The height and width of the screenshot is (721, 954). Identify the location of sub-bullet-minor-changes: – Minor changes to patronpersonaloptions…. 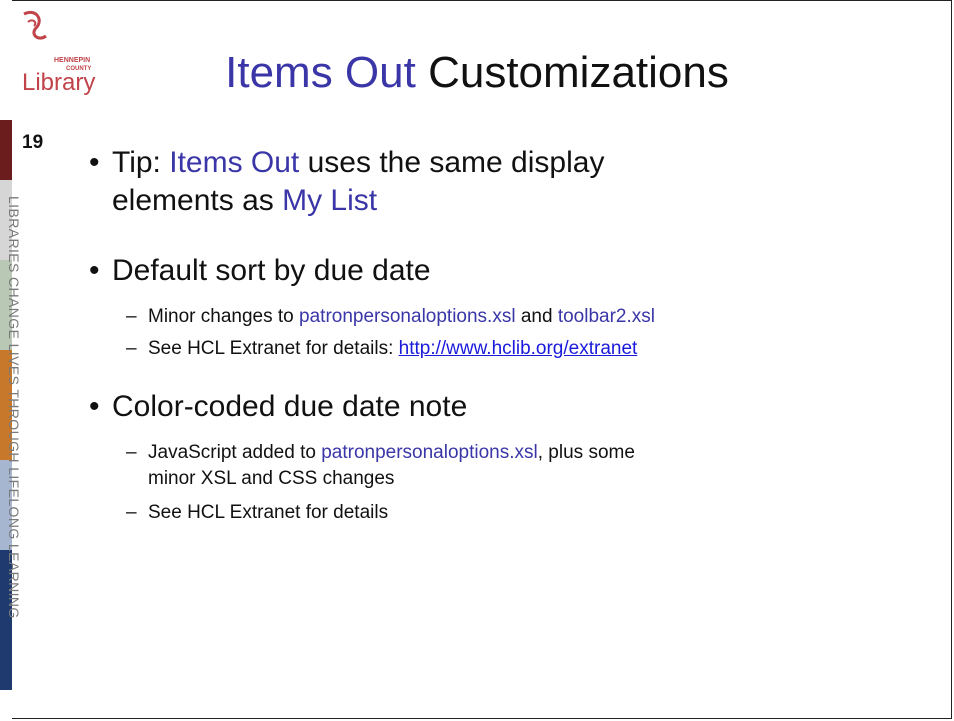
(390, 317).